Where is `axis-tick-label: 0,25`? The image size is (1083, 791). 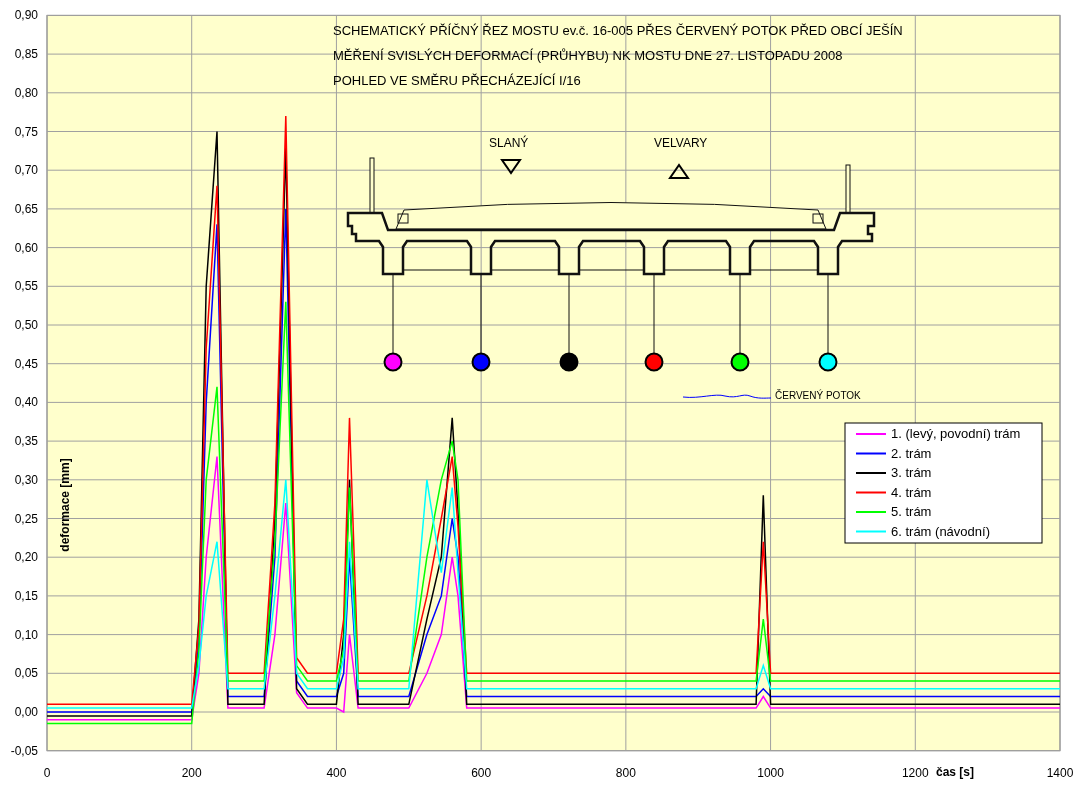
axis-tick-label: 0,25 is located at coordinates (26, 518).